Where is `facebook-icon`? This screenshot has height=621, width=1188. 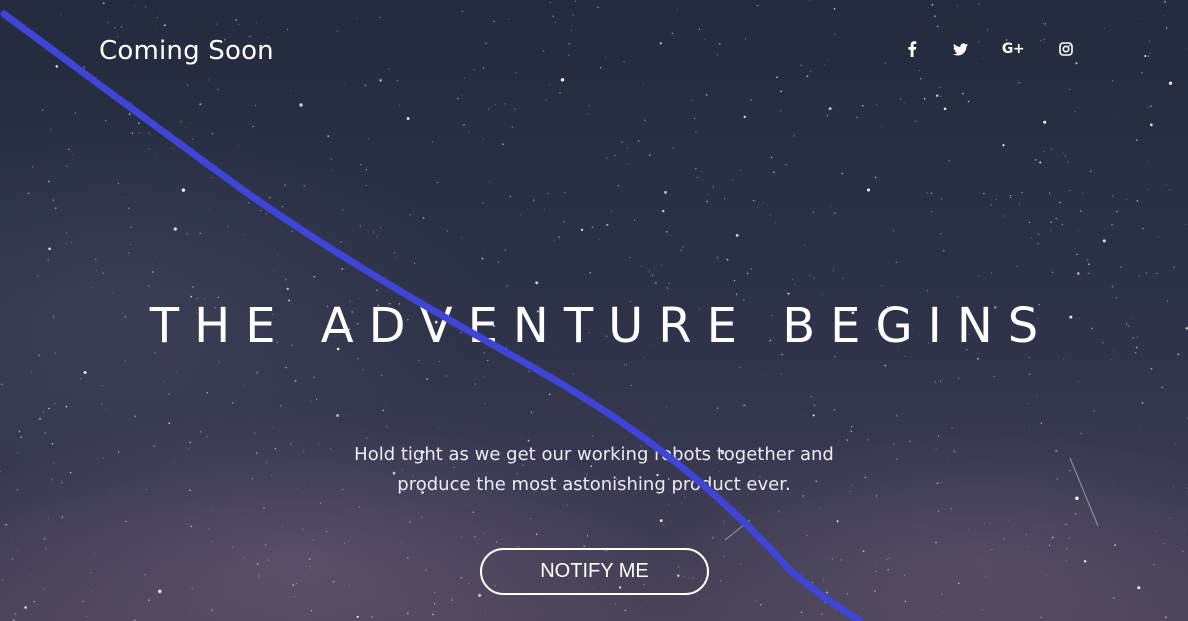
facebook-icon is located at coordinates (912, 49).